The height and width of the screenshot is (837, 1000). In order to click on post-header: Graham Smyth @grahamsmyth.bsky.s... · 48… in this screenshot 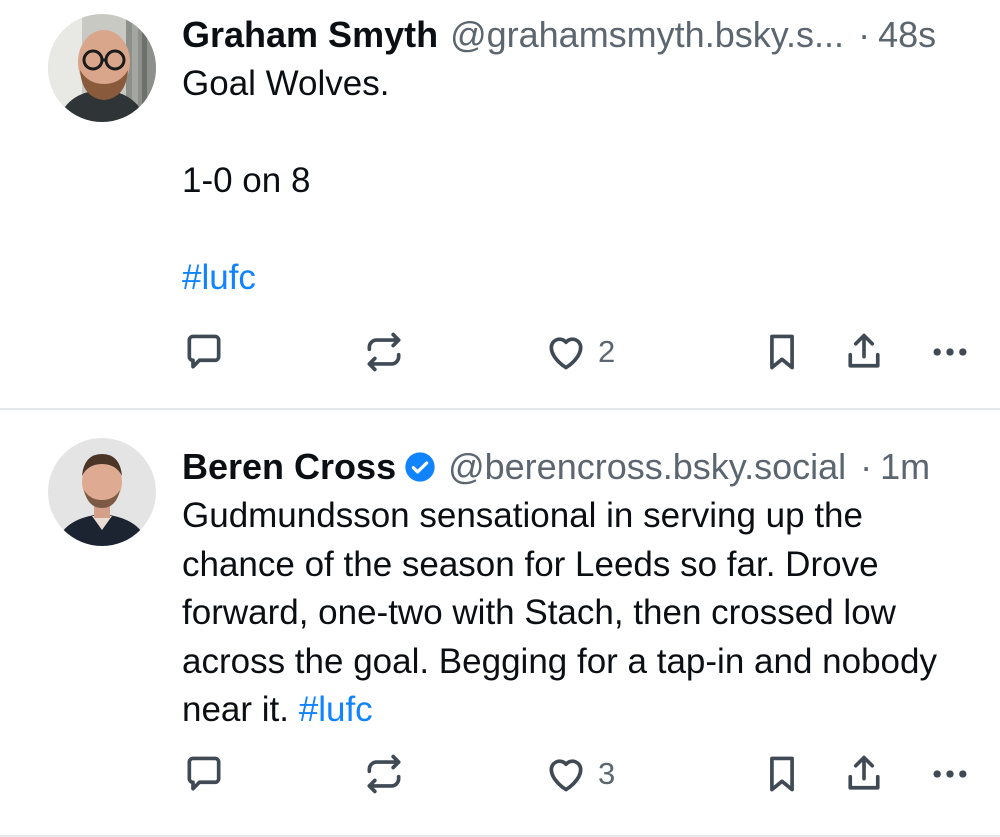, I will do `click(581, 35)`.